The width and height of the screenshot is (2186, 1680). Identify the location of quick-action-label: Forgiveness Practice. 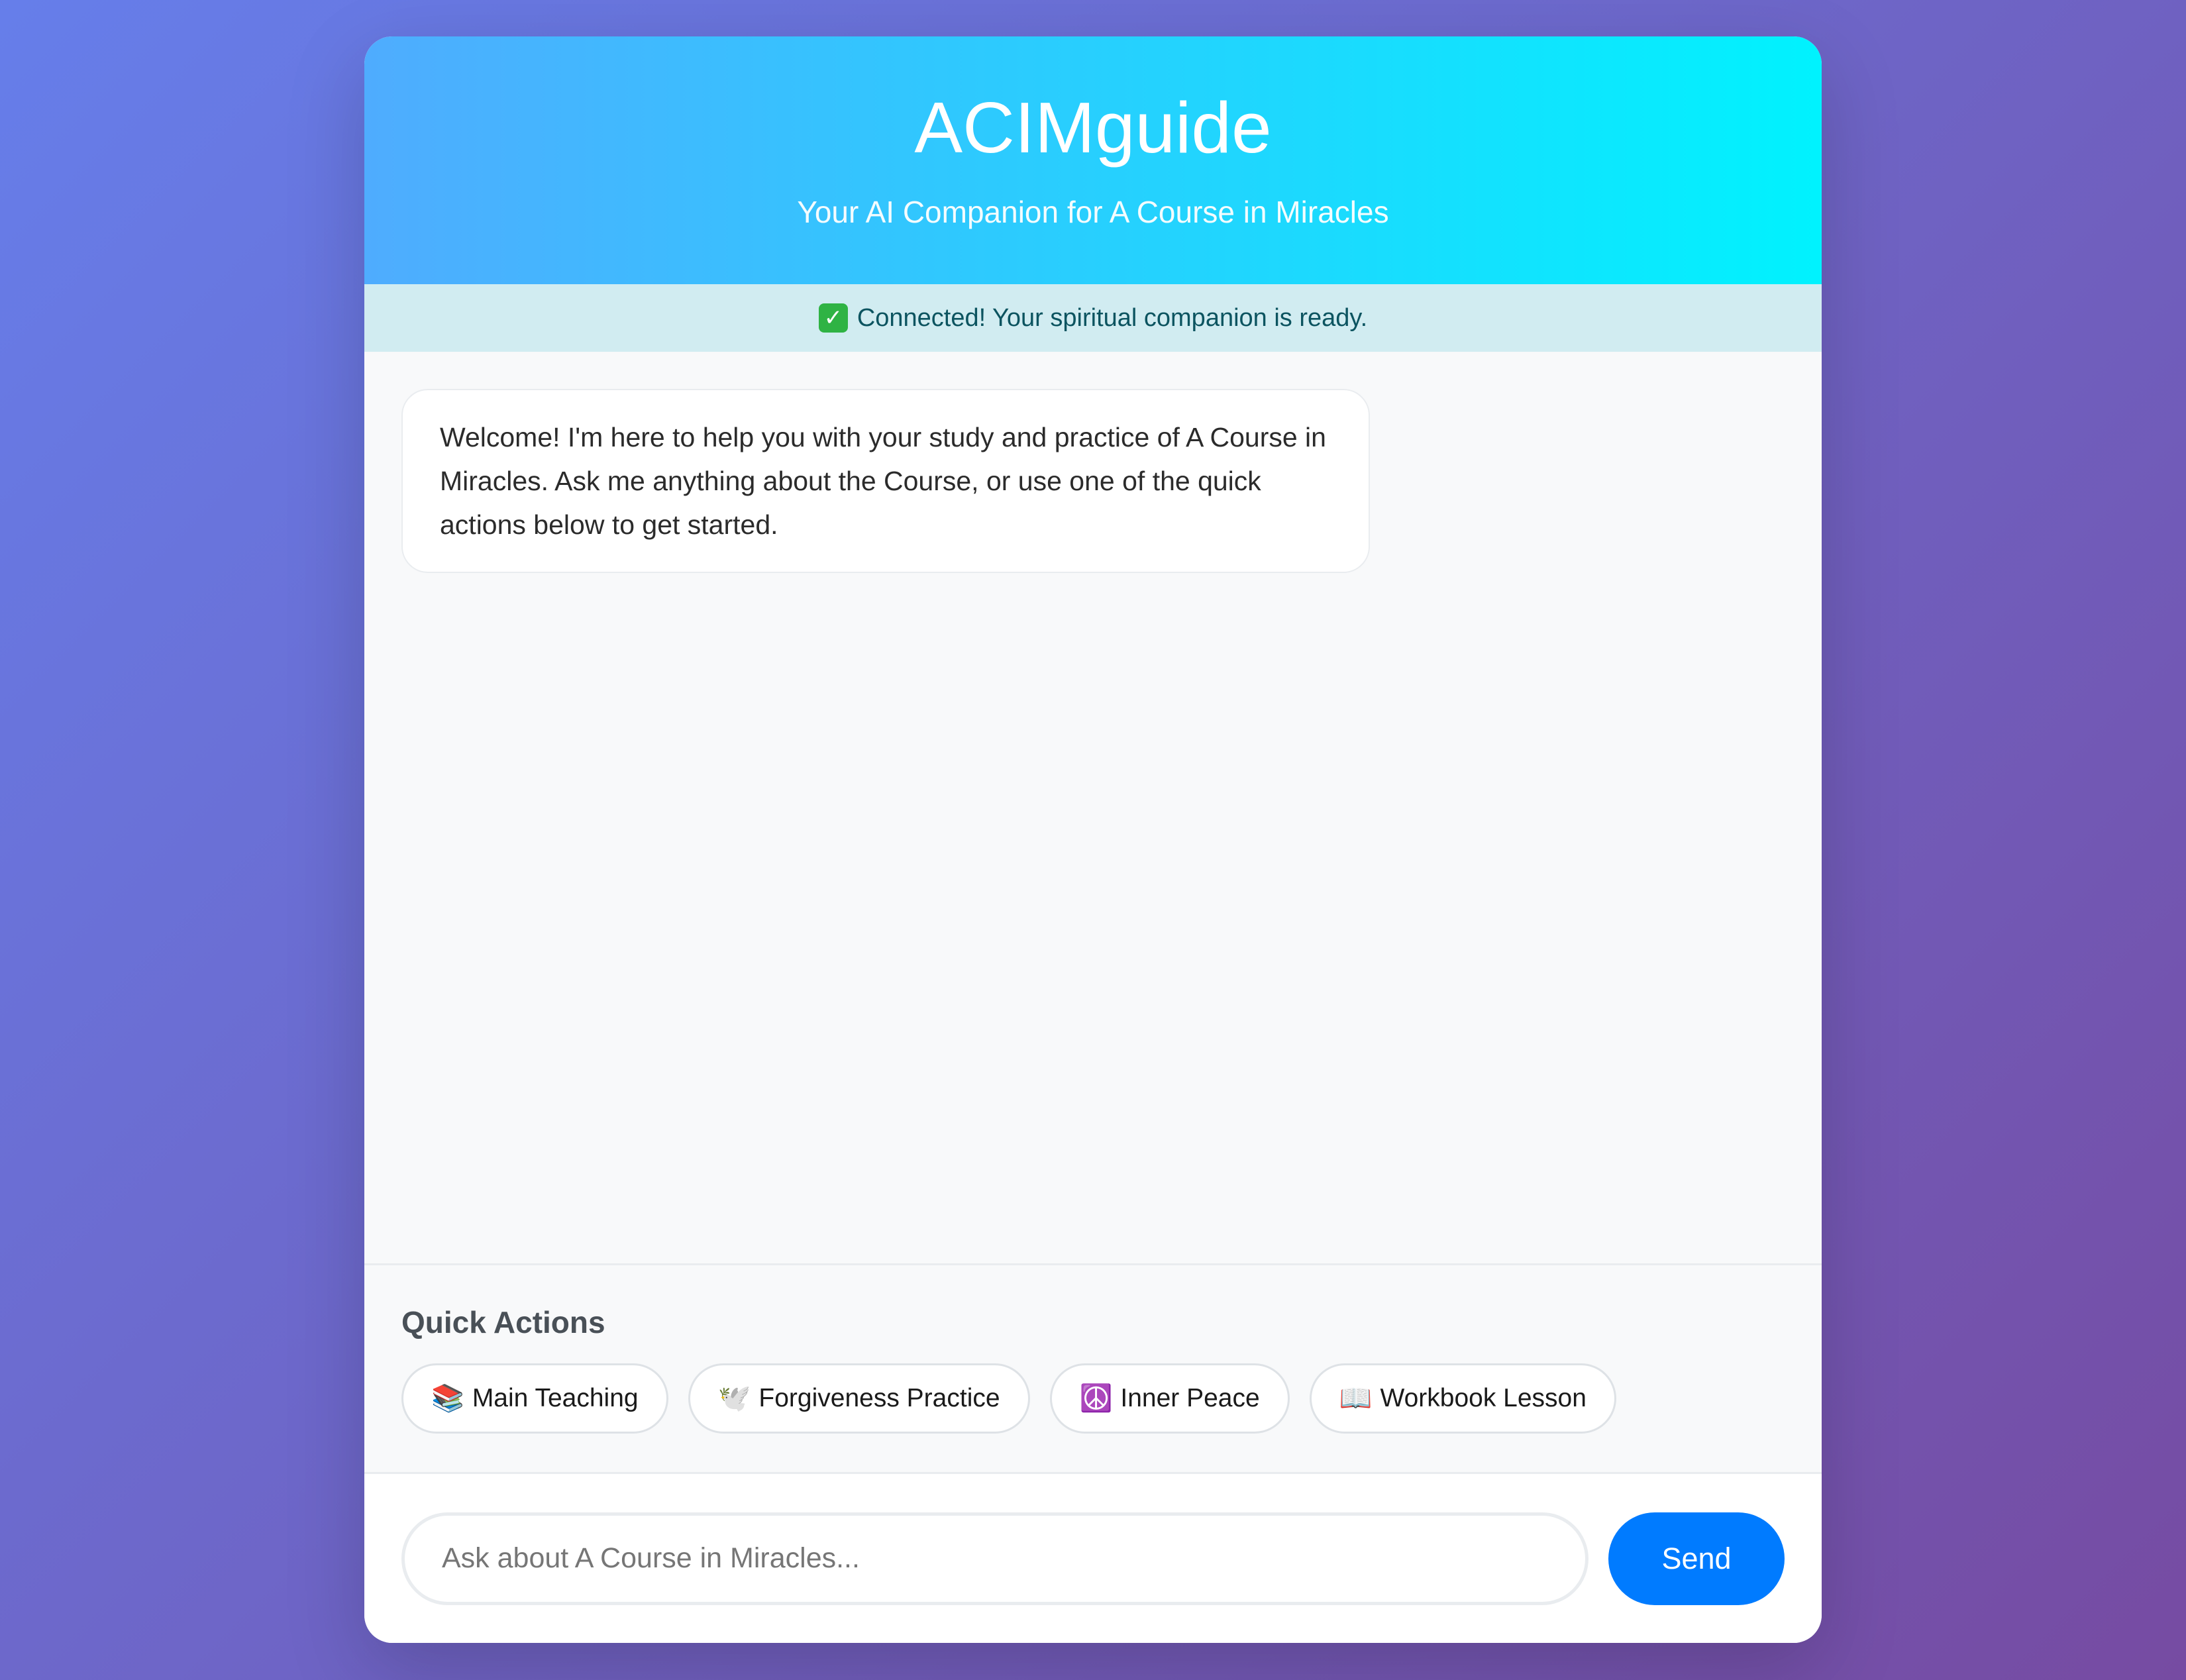
(879, 1398).